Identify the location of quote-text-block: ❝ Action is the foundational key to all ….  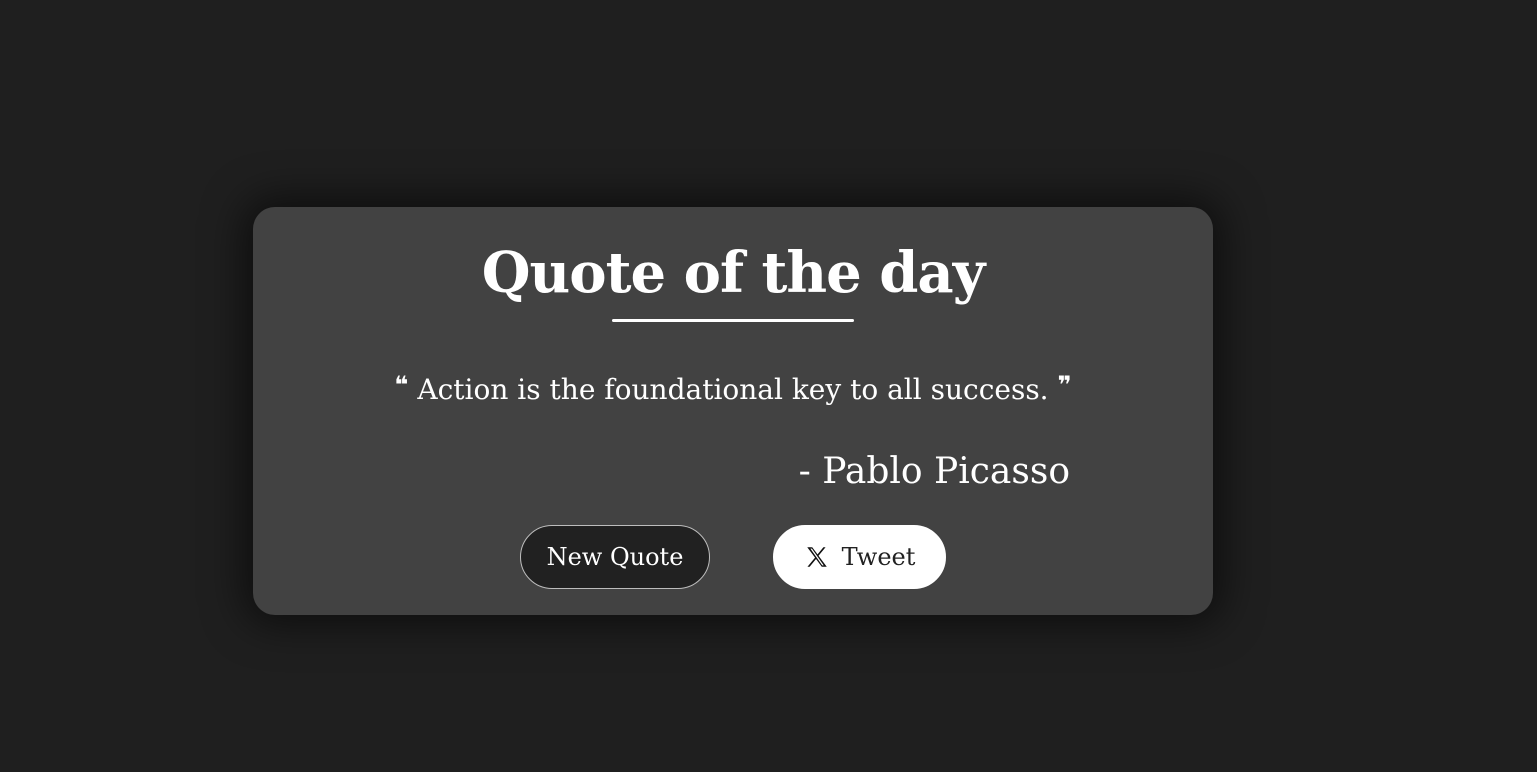
(733, 390).